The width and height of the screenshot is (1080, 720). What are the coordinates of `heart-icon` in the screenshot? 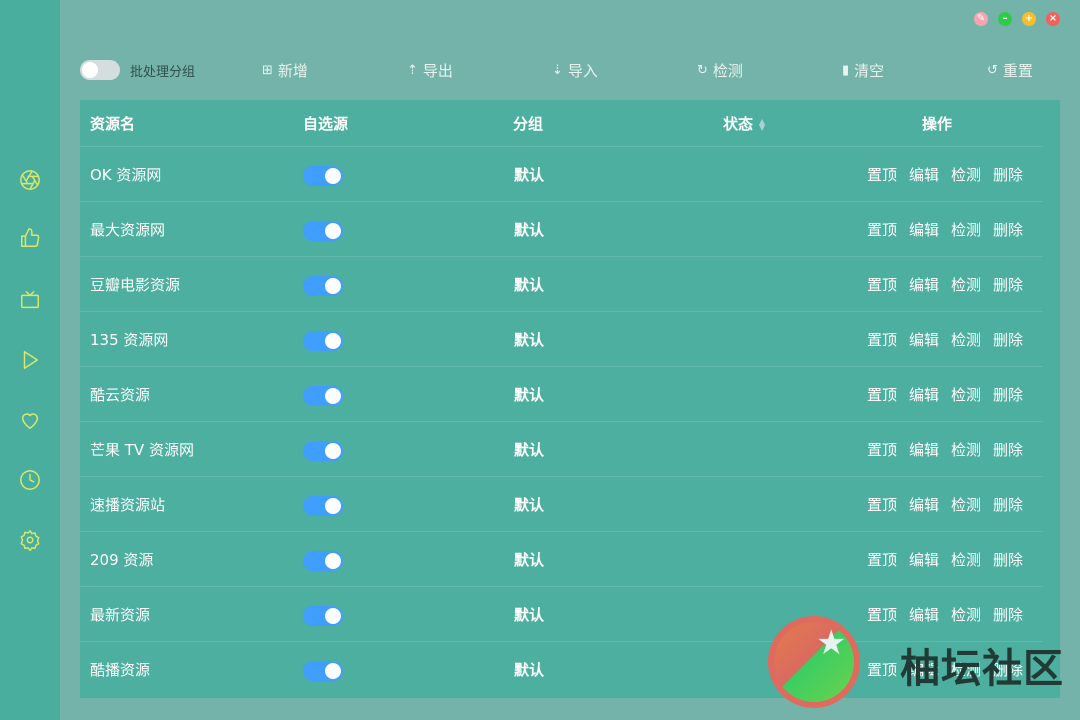 It's located at (30, 420).